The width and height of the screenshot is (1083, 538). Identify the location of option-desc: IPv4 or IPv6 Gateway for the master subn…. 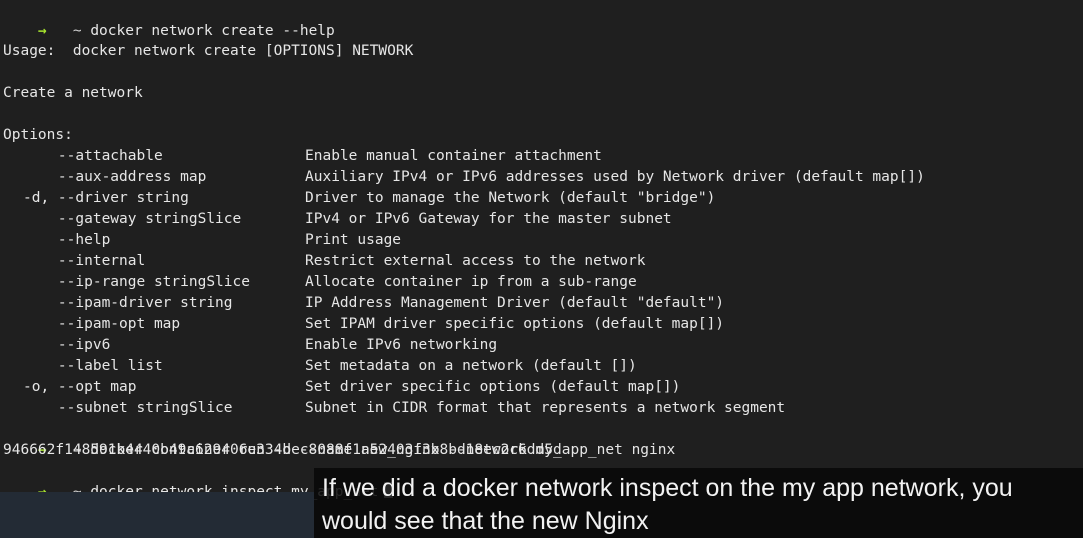
(488, 219).